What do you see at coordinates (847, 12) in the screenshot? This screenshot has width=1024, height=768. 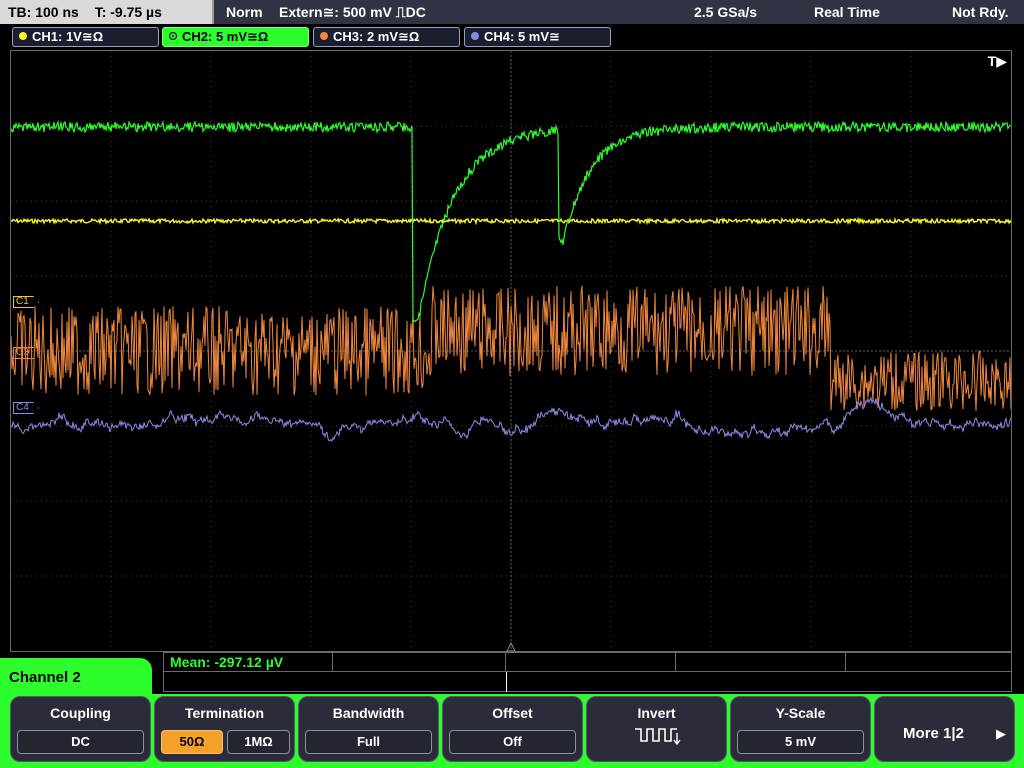 I see `acquisition-mode: Real Time` at bounding box center [847, 12].